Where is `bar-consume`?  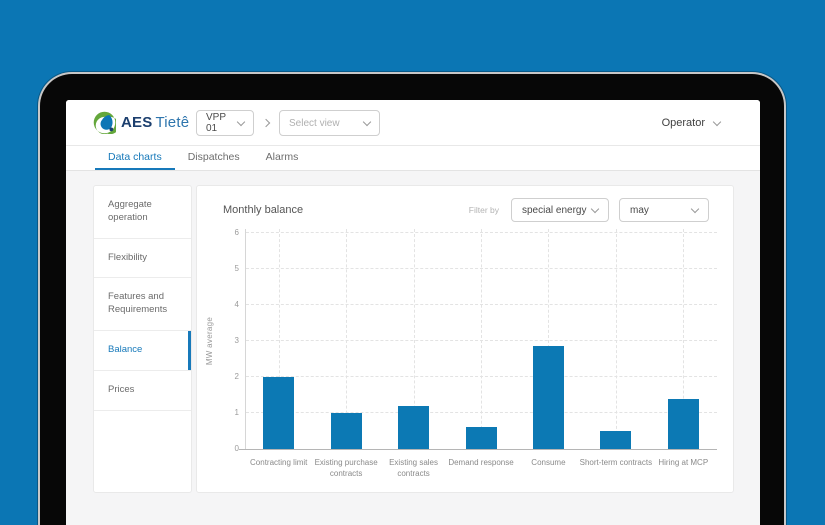 bar-consume is located at coordinates (548, 397).